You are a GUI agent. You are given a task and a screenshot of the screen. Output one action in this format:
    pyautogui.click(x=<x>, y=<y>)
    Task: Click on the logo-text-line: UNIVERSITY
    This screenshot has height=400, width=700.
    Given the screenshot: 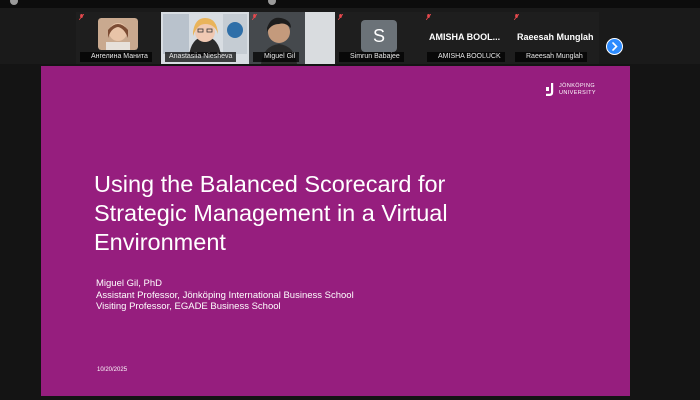 What is the action you would take?
    pyautogui.click(x=578, y=93)
    